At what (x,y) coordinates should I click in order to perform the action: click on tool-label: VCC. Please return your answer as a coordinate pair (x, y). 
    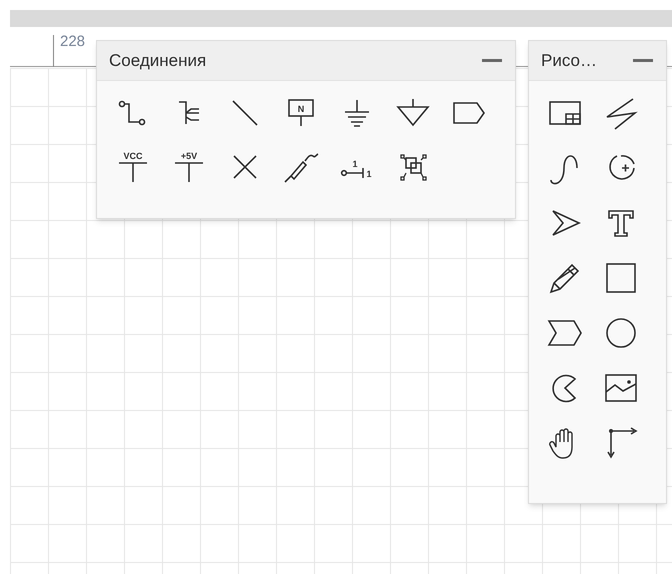
    Looking at the image, I should click on (133, 156).